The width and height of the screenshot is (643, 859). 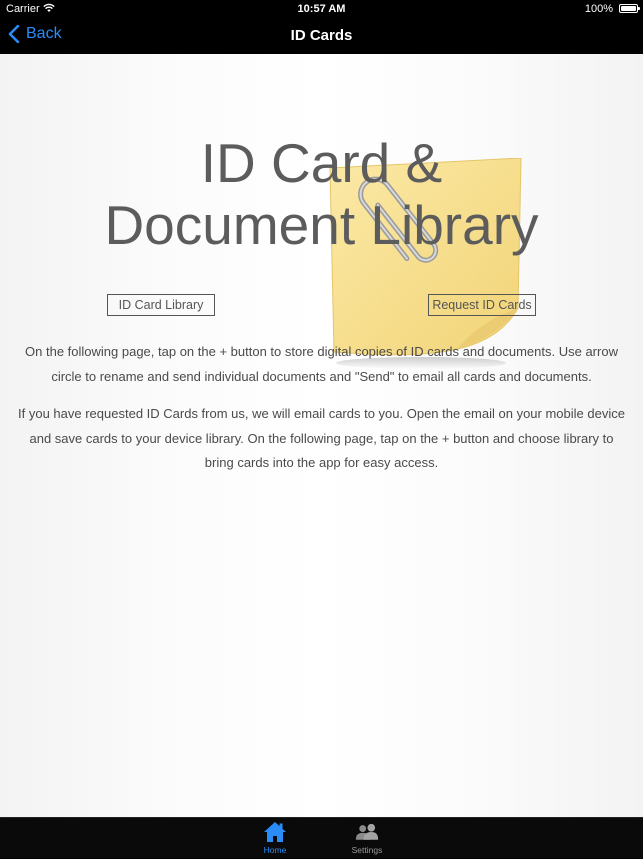 I want to click on request-id-cards-button: Request ID Cards, so click(x=482, y=305).